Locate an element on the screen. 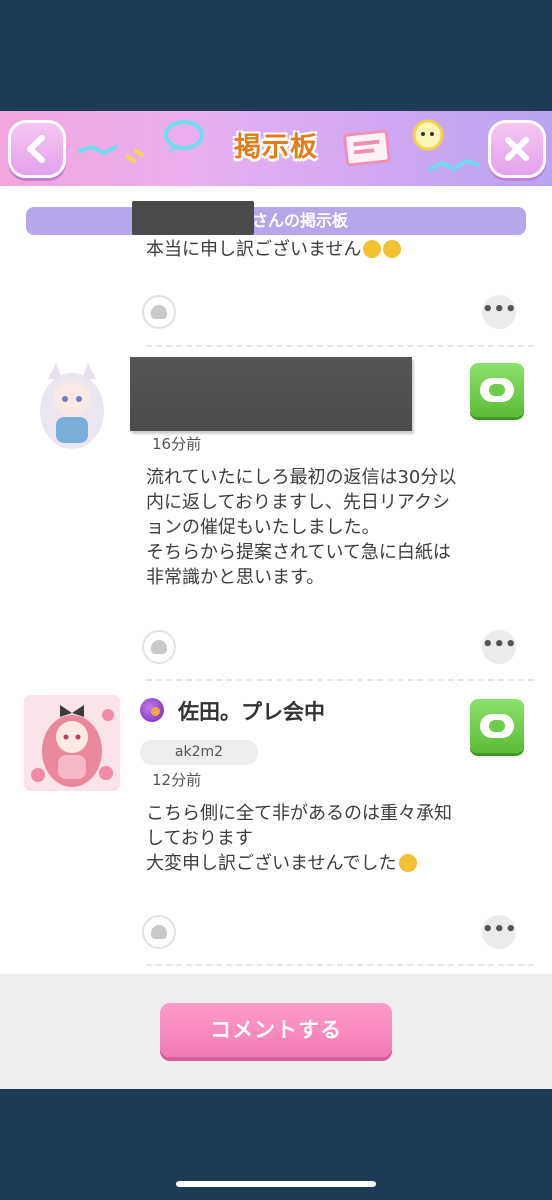 The width and height of the screenshot is (552, 1200). message-line: 大変申し訳ございませんでした is located at coordinates (271, 863).